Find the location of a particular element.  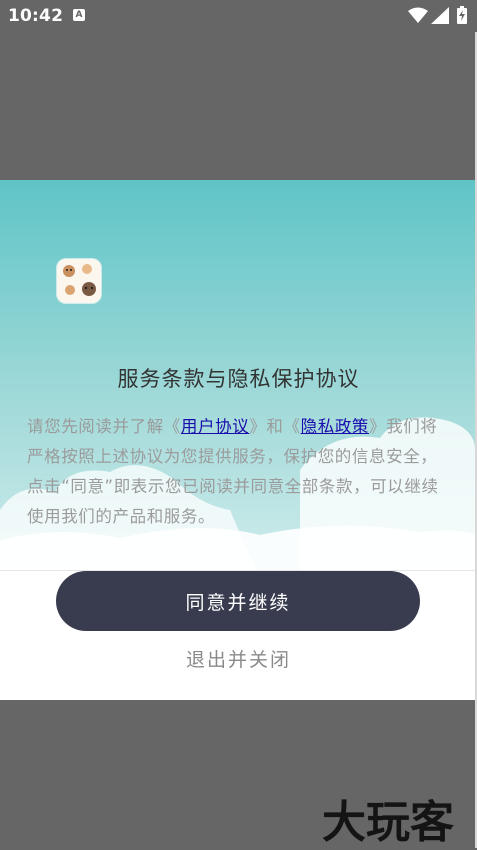

notification-icon: A is located at coordinates (79, 15).